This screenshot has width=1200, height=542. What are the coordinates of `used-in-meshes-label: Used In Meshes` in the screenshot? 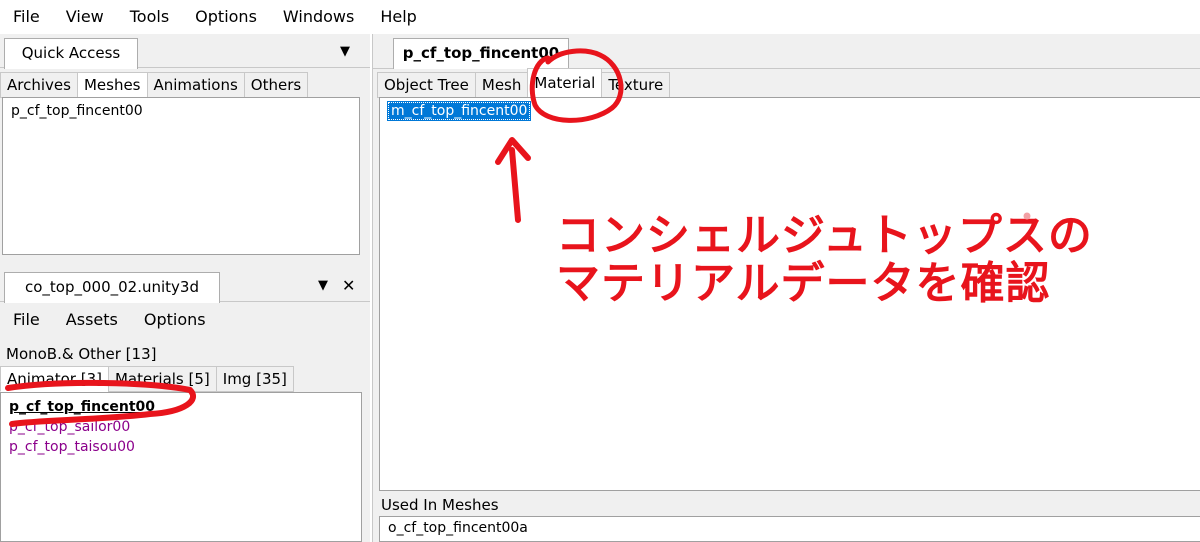 It's located at (440, 505).